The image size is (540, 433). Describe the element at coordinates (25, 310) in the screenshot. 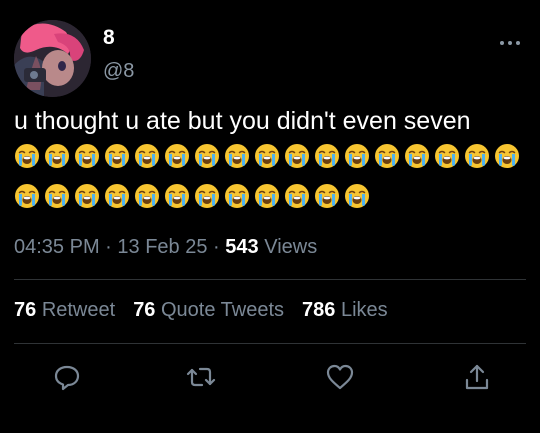

I see `retweets-count: 76` at that location.